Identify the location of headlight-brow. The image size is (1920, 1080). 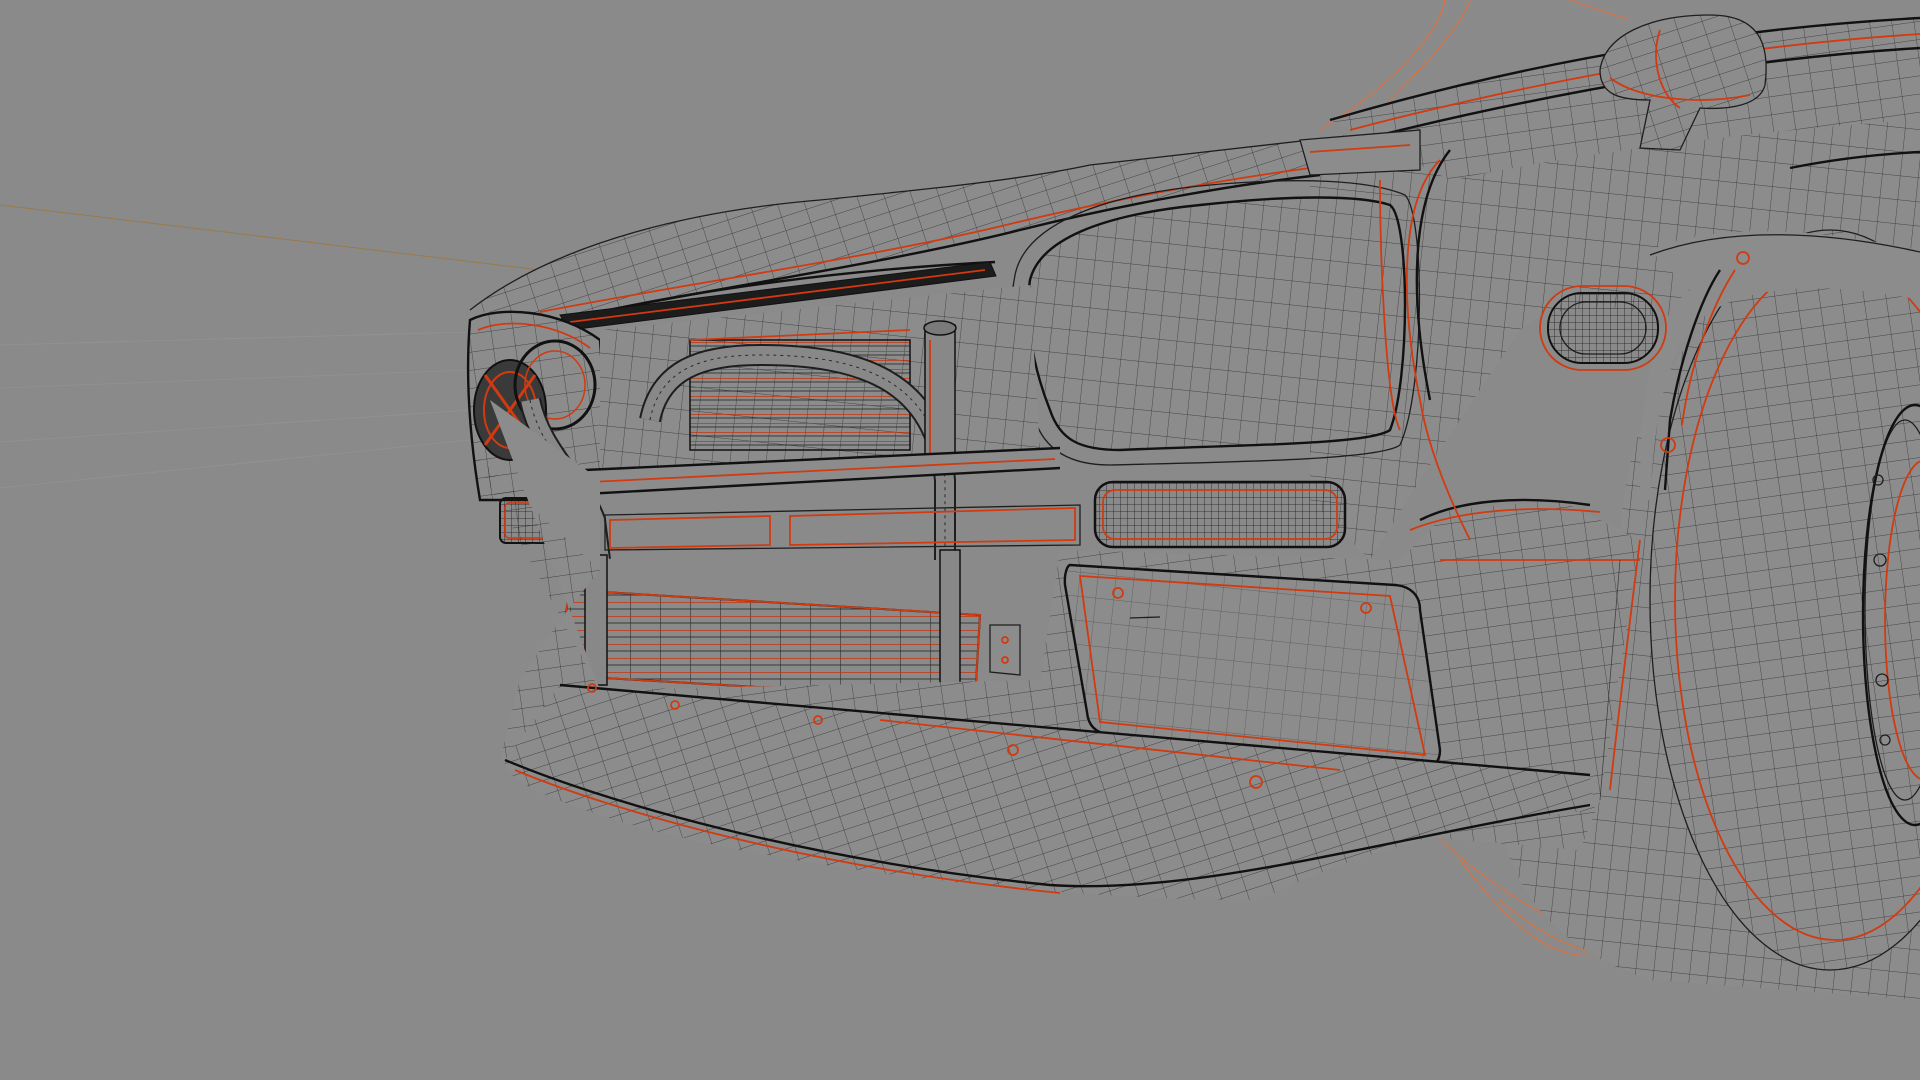
(1360, 152).